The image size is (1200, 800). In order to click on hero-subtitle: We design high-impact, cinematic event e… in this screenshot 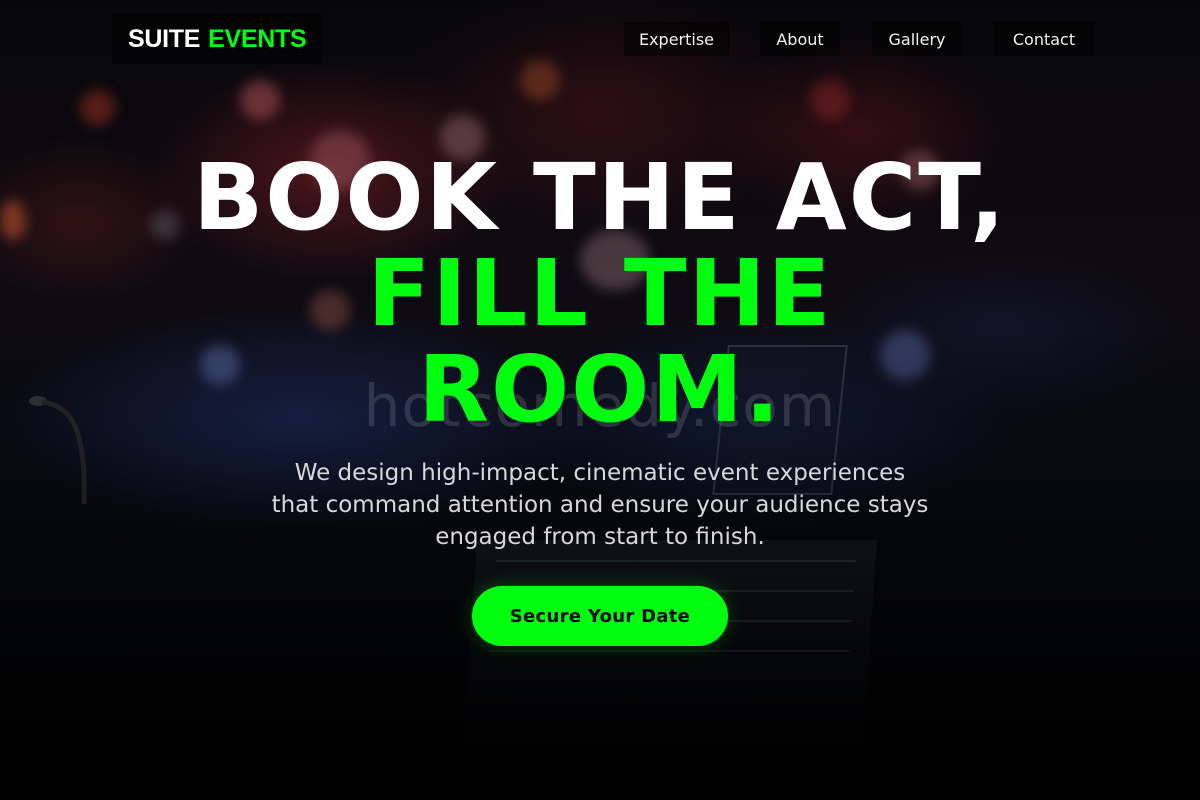, I will do `click(600, 505)`.